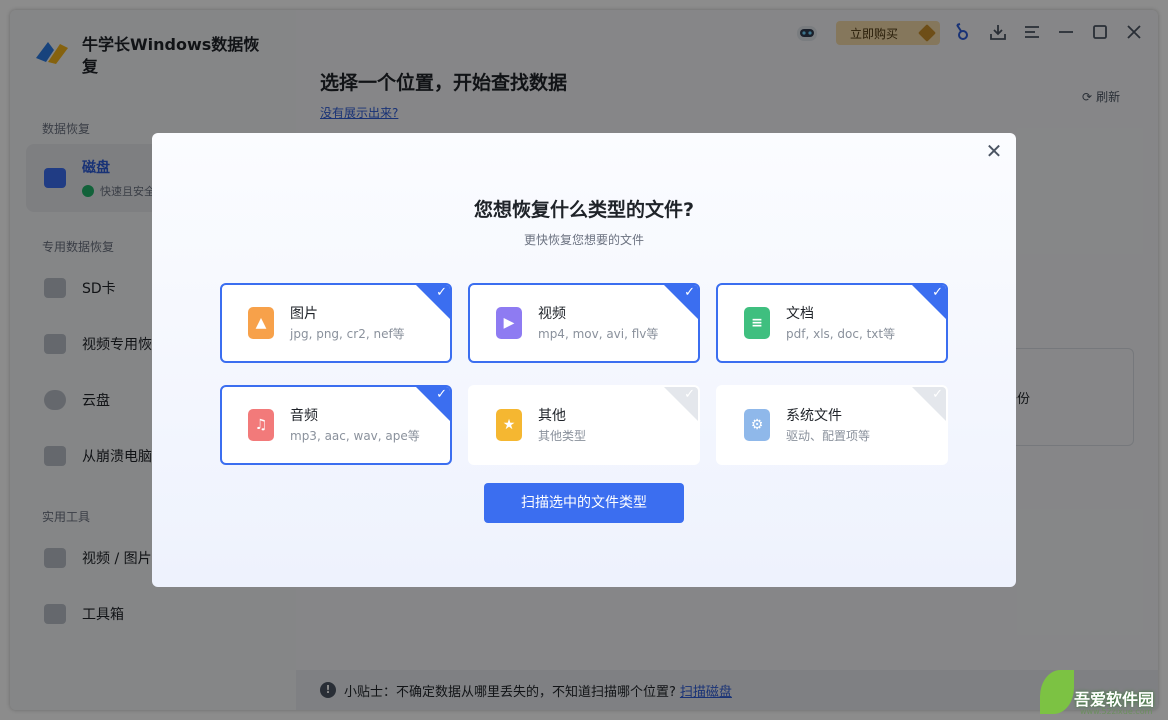  Describe the element at coordinates (814, 416) in the screenshot. I see `file-type-name: 系统文件` at that location.